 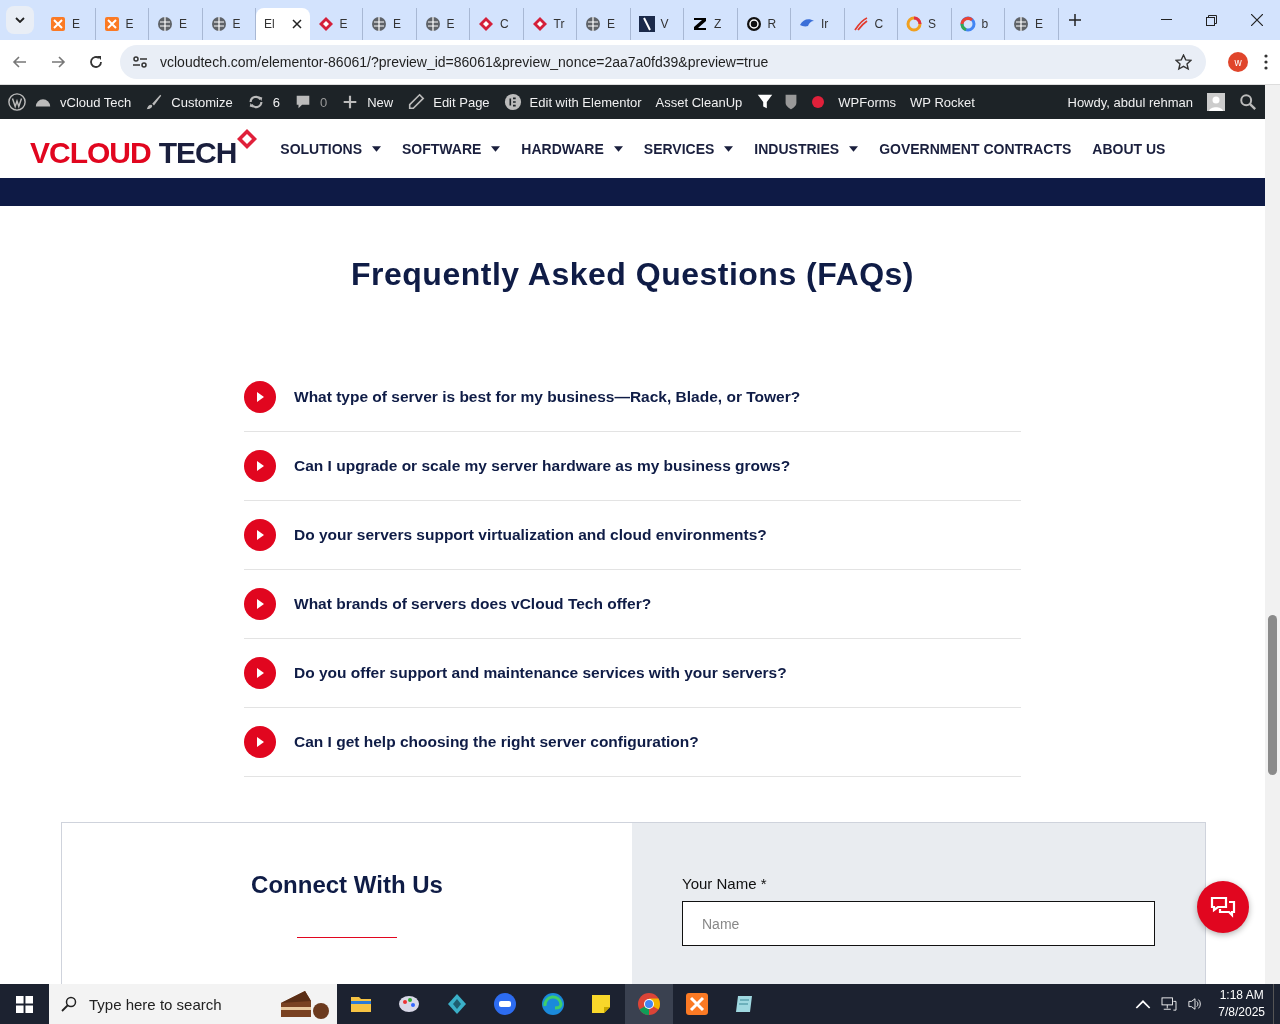 I want to click on scrollbar, so click(x=1272, y=534).